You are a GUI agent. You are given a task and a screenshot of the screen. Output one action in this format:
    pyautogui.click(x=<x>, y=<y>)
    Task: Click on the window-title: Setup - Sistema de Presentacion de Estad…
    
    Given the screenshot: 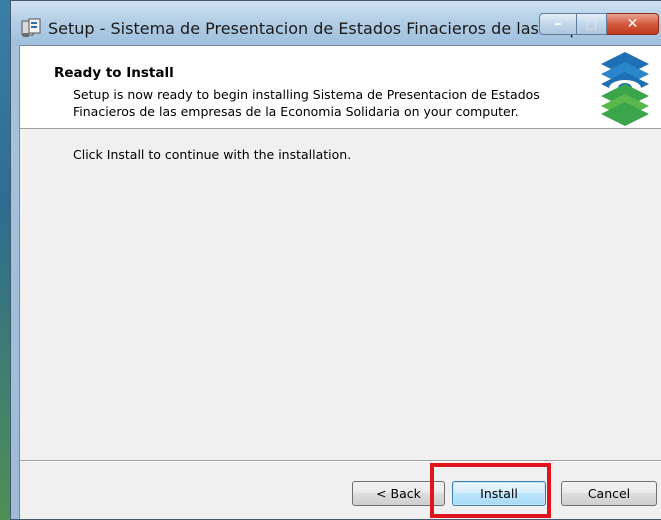 What is the action you would take?
    pyautogui.click(x=324, y=28)
    